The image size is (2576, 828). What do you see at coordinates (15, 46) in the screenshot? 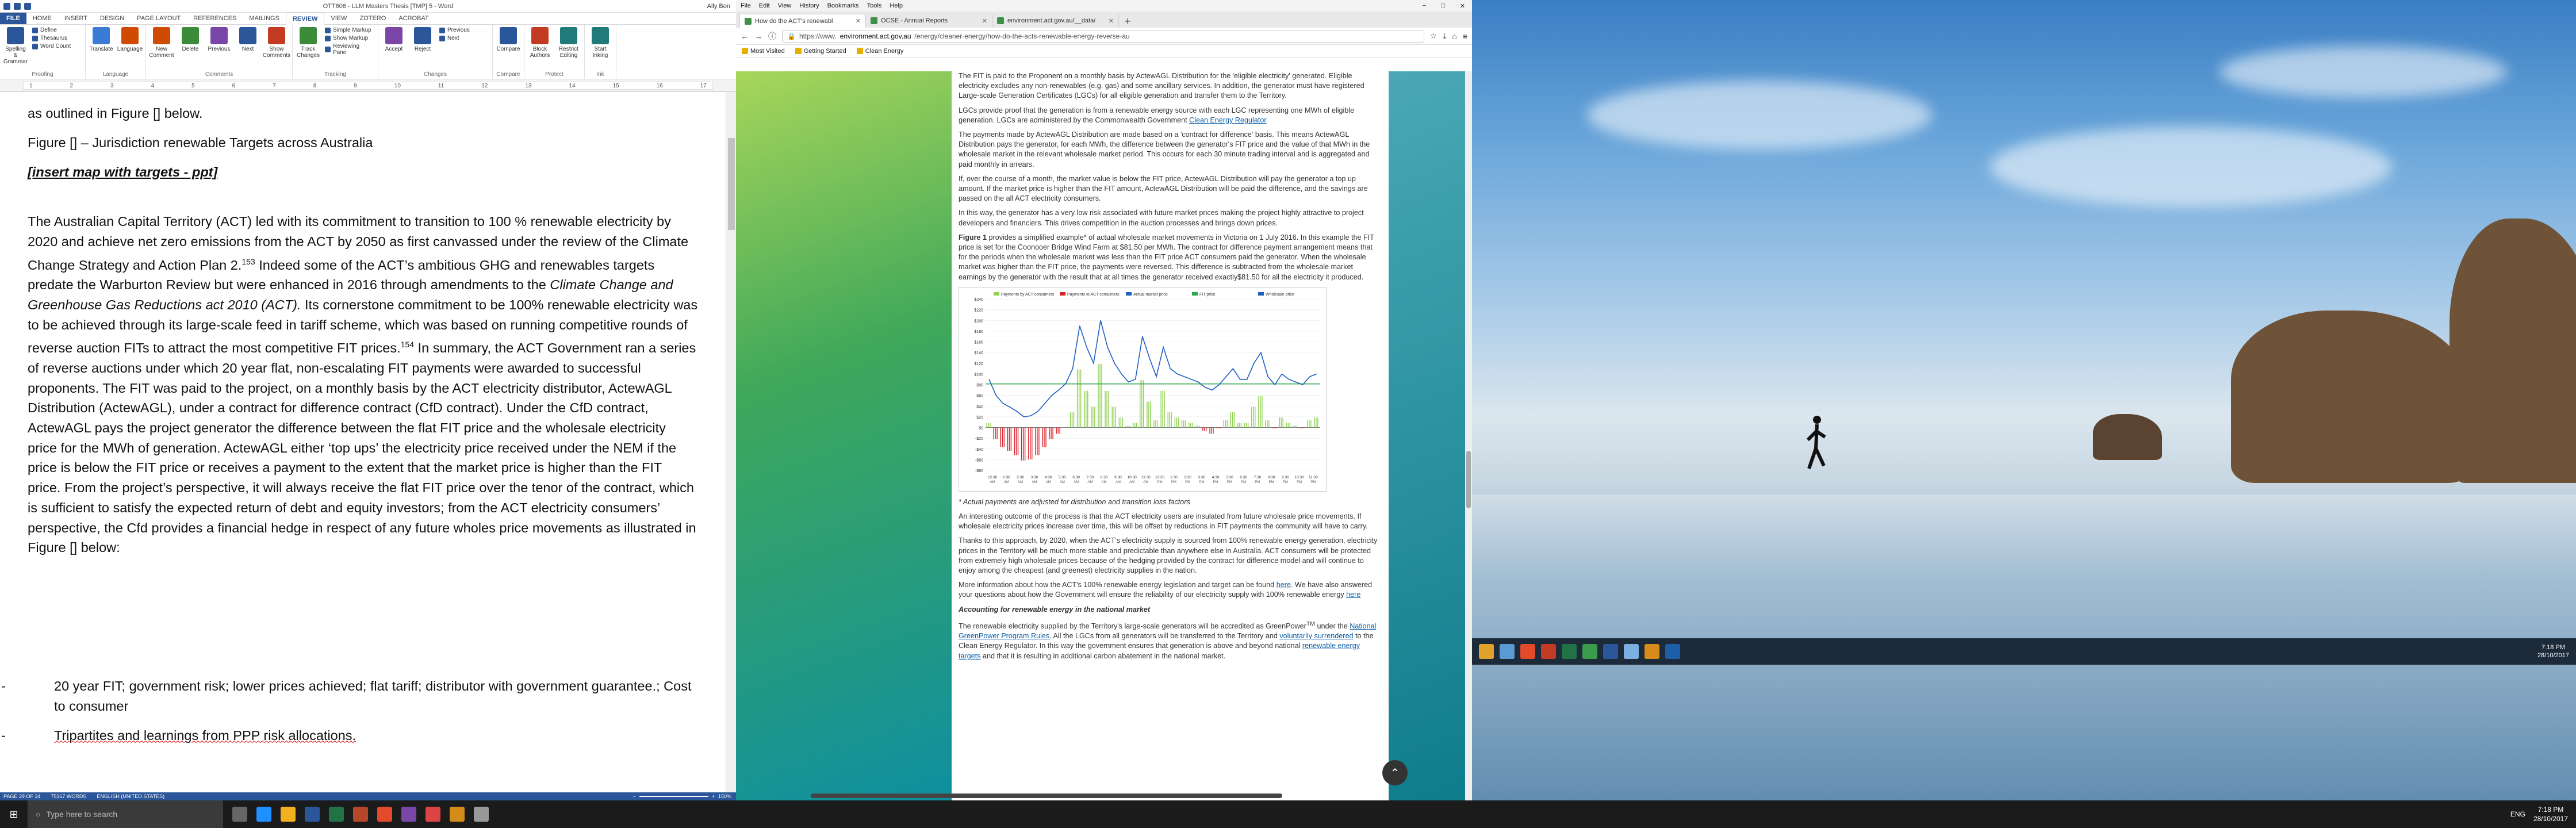
I see `spelling-grammar-button: Spelling & Grammar` at bounding box center [15, 46].